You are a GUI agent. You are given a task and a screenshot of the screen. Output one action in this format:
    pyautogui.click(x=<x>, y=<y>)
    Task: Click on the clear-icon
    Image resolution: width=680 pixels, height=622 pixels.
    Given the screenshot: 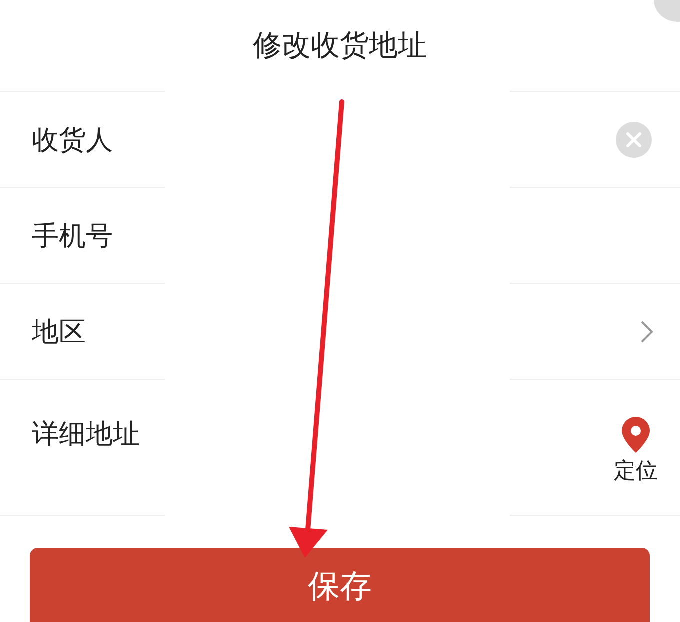 What is the action you would take?
    pyautogui.click(x=634, y=140)
    